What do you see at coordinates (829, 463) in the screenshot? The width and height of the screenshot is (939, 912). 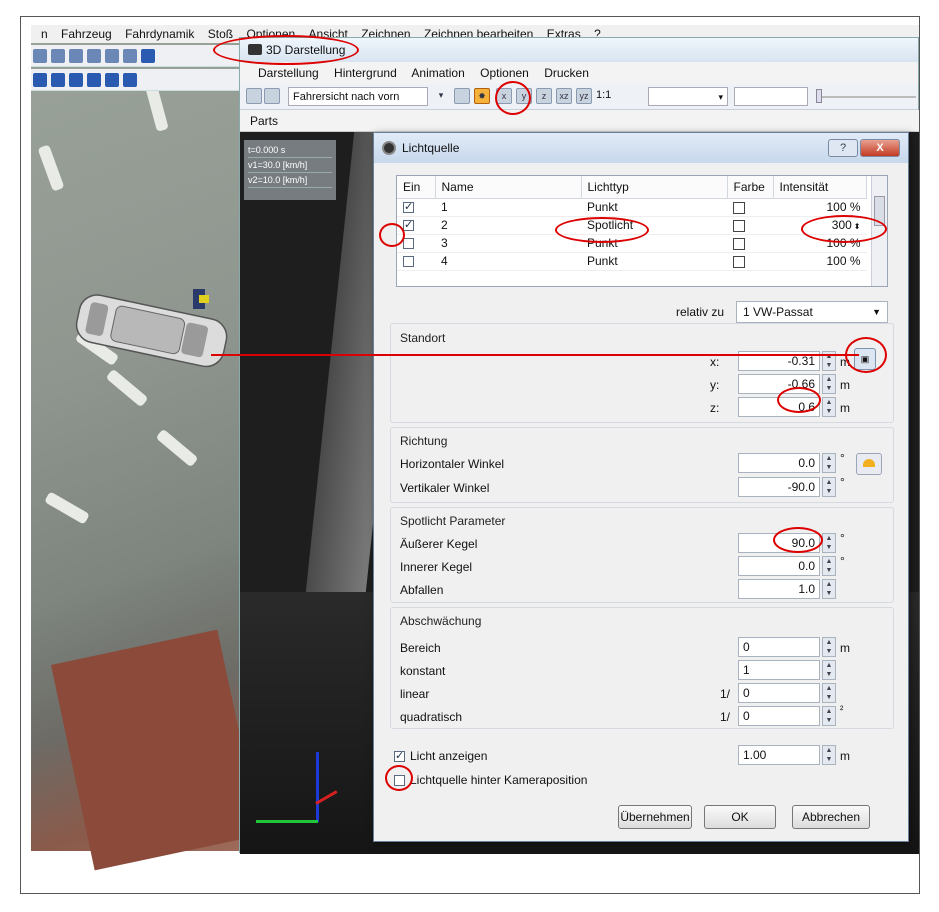 I see `horizontal-angle-spinner: ▲ ▼` at bounding box center [829, 463].